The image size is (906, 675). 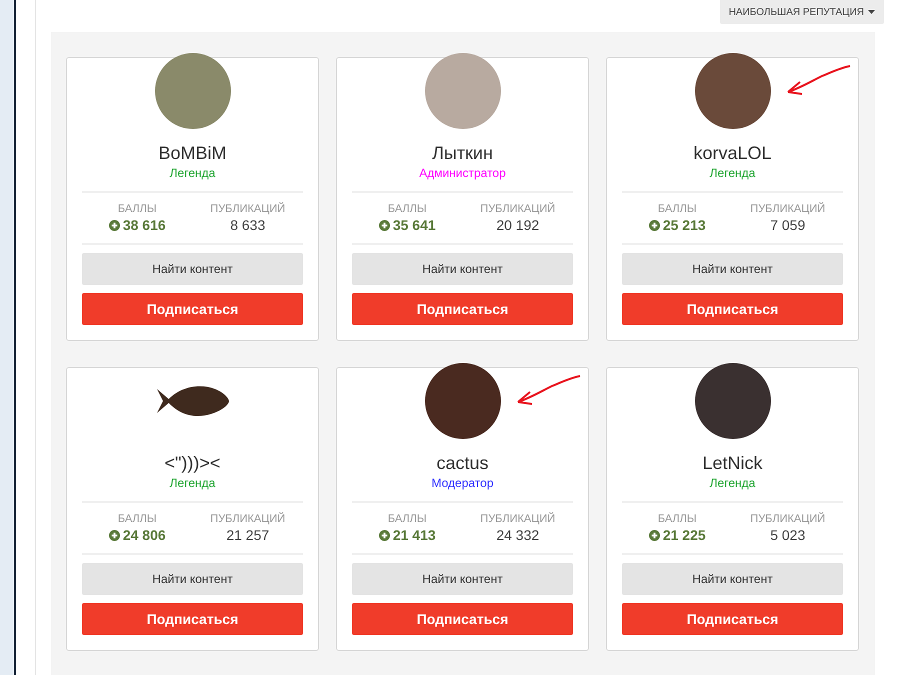 What do you see at coordinates (732, 463) in the screenshot?
I see `member-name: LetNick` at bounding box center [732, 463].